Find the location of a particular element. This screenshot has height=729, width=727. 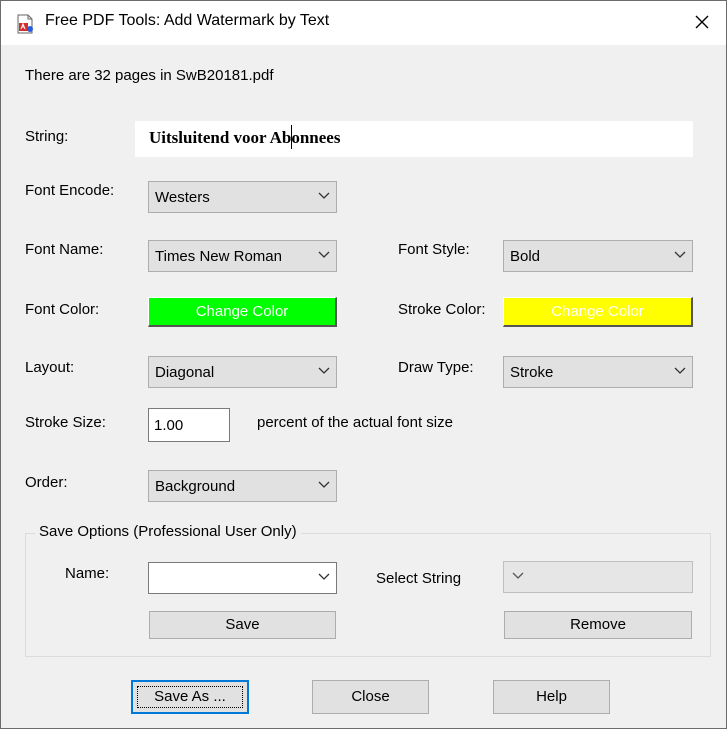

layout-value: Diagonal is located at coordinates (185, 372).